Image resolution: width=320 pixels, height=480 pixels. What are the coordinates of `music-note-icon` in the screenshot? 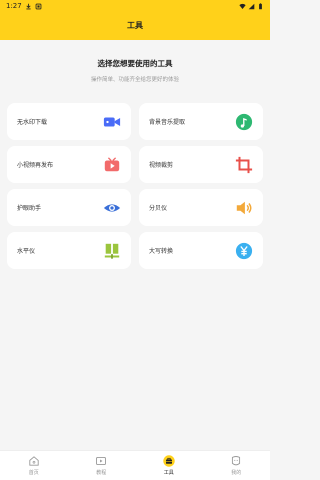 It's located at (244, 122).